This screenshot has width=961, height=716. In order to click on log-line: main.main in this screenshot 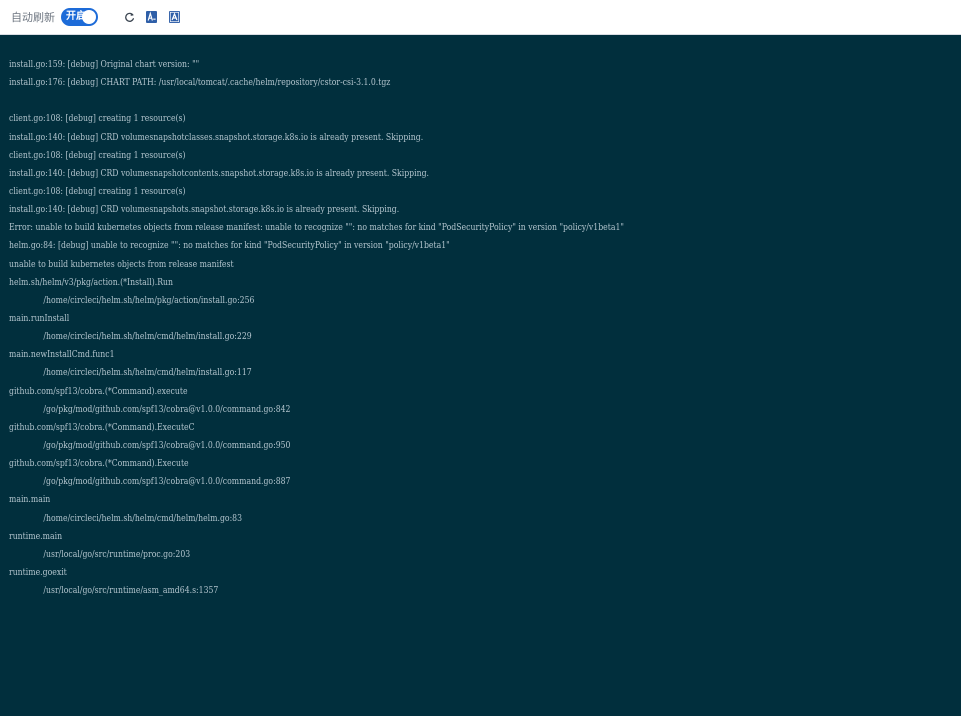, I will do `click(30, 500)`.